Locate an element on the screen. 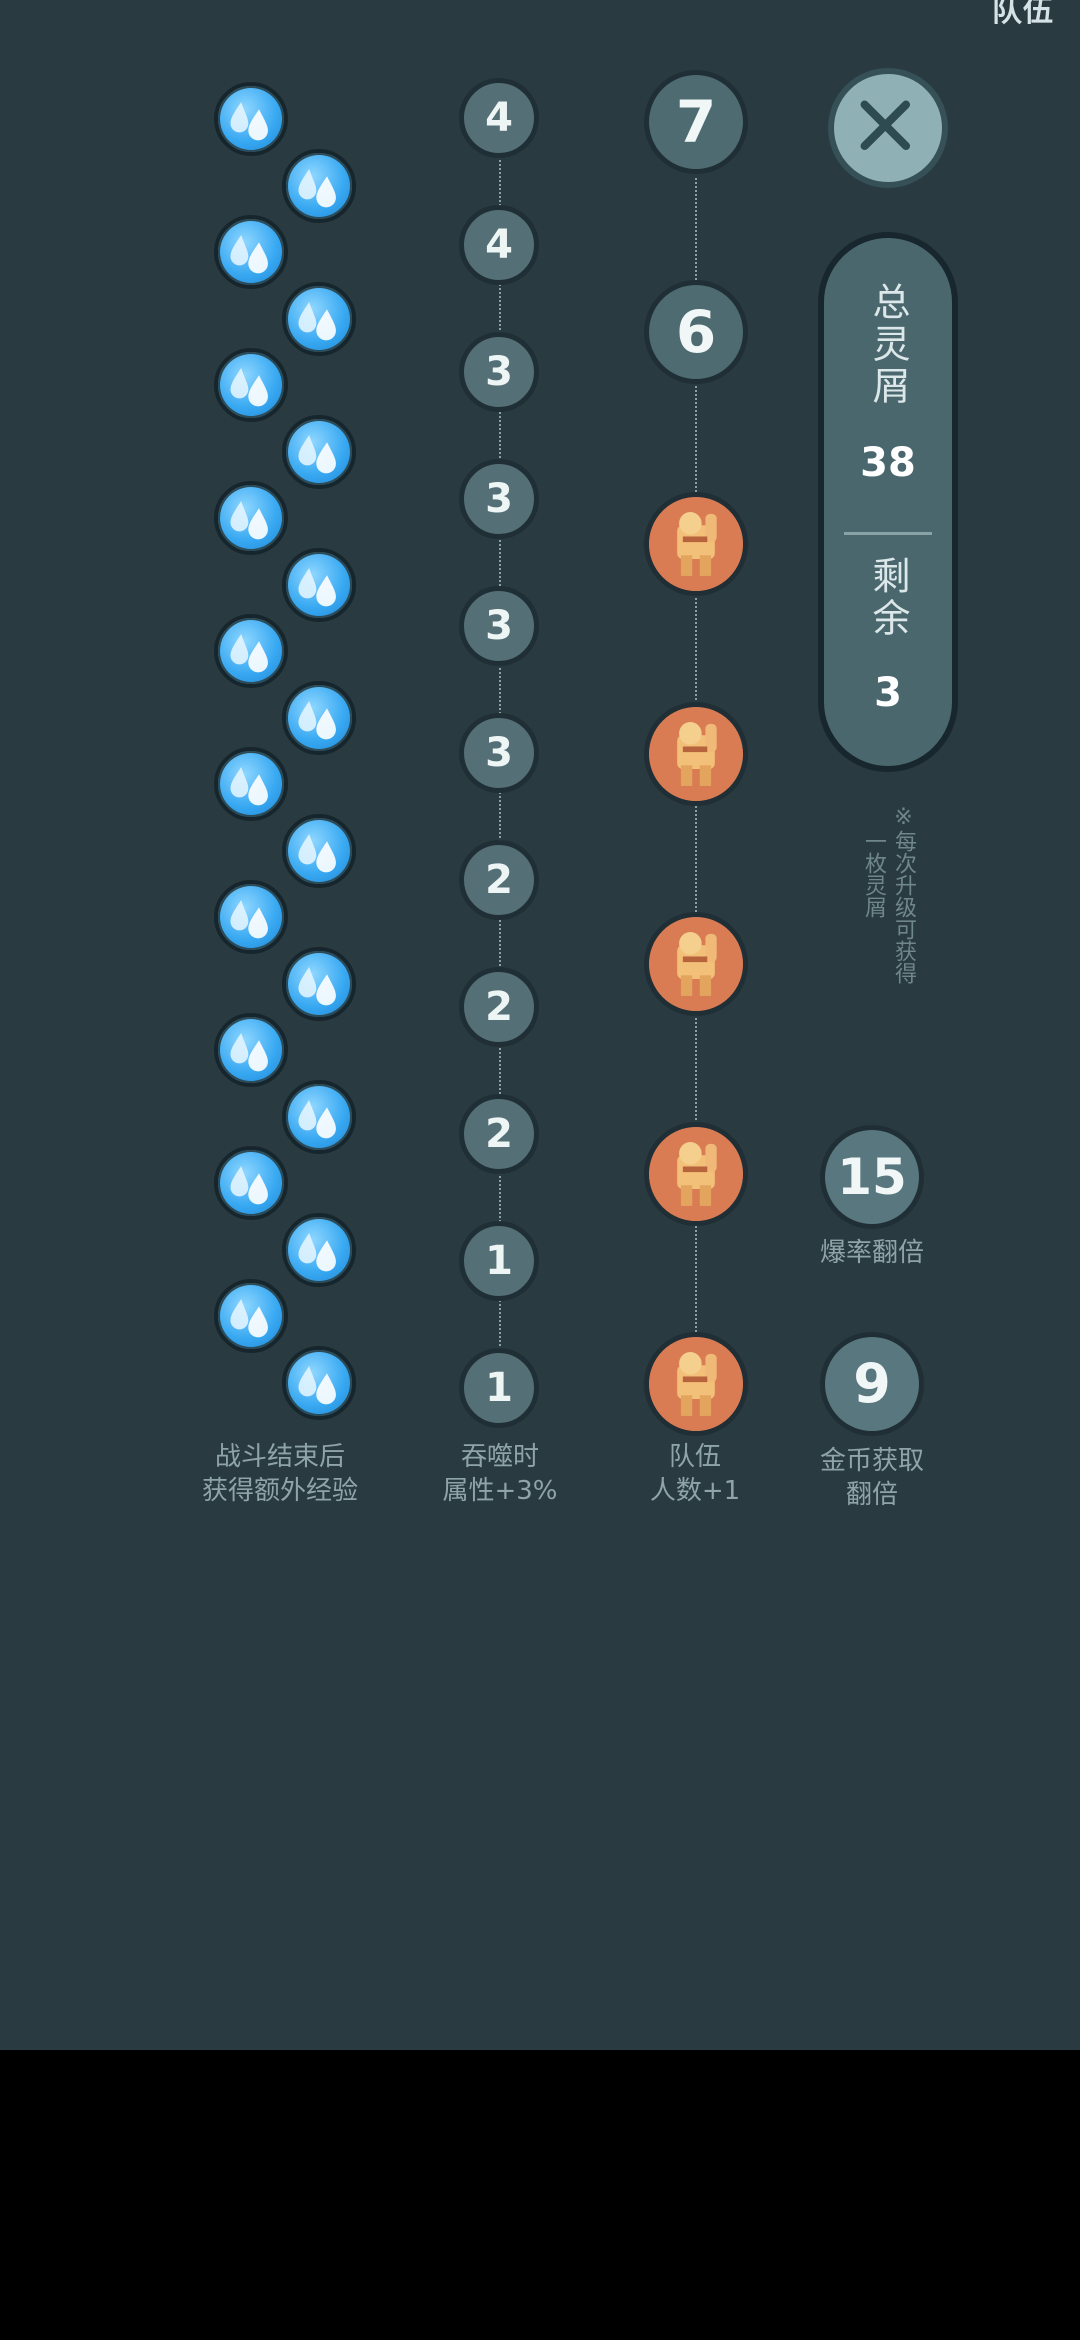 This screenshot has width=1080, height=2340. experience-caption: 战斗结束后 获得额外经验 is located at coordinates (279, 1474).